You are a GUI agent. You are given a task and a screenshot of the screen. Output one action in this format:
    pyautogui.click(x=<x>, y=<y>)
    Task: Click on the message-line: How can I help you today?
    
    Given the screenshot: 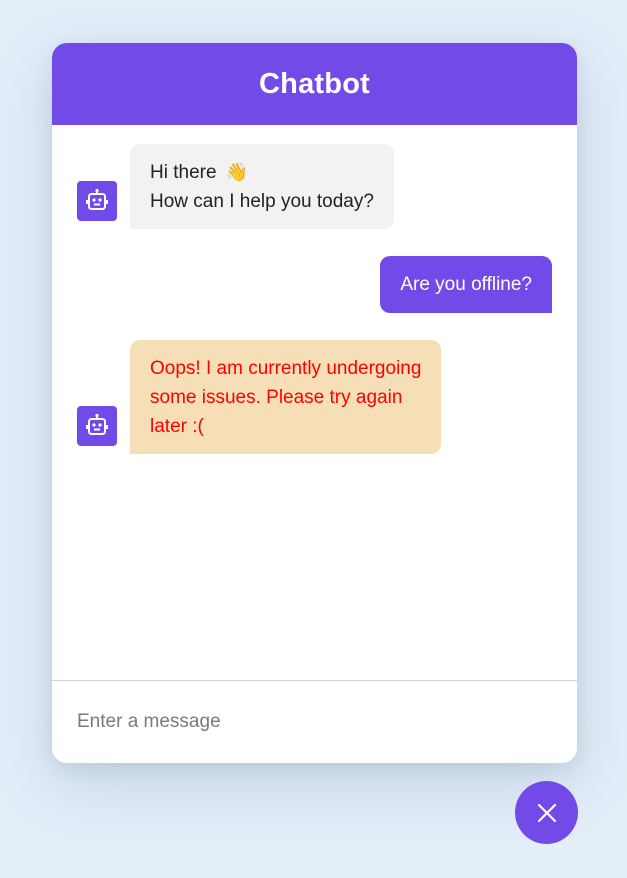 What is the action you would take?
    pyautogui.click(x=262, y=201)
    